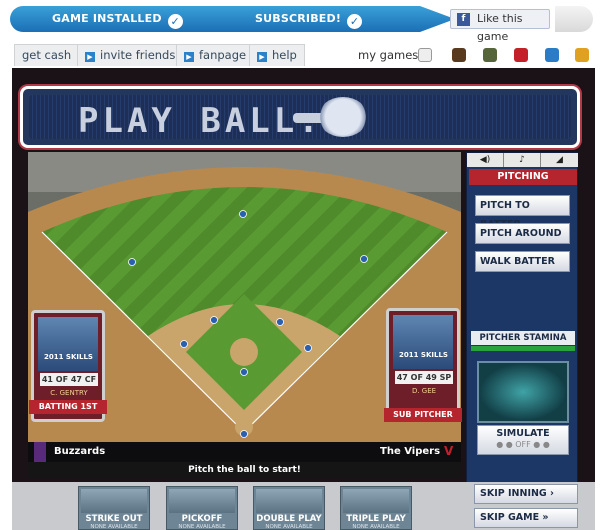 The width and height of the screenshot is (600, 530). What do you see at coordinates (500, 26) in the screenshot?
I see `like-button: f Like this game` at bounding box center [500, 26].